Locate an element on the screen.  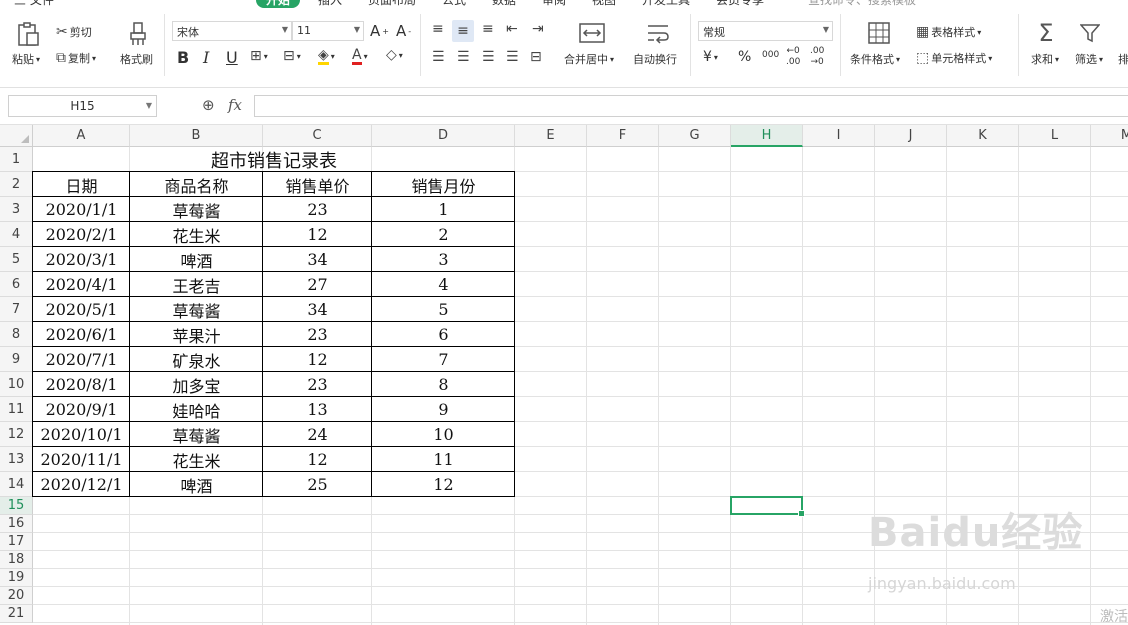
column-header-k: K is located at coordinates (983, 136).